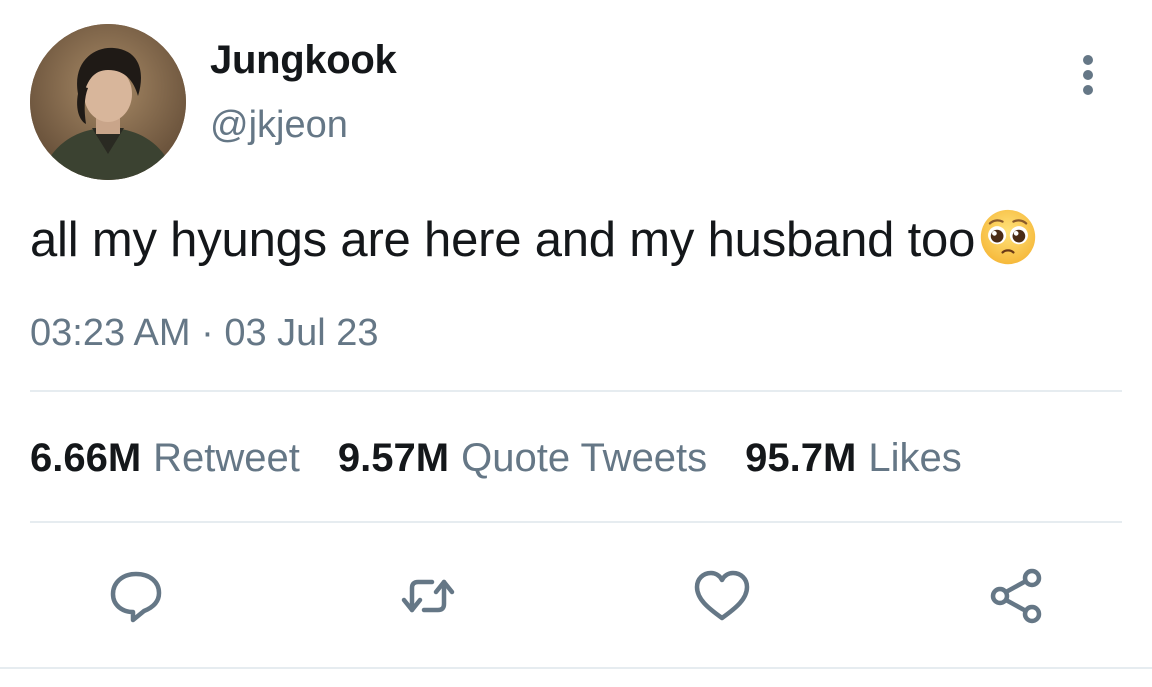 The width and height of the screenshot is (1152, 687). I want to click on display-name: Jungkook, so click(303, 60).